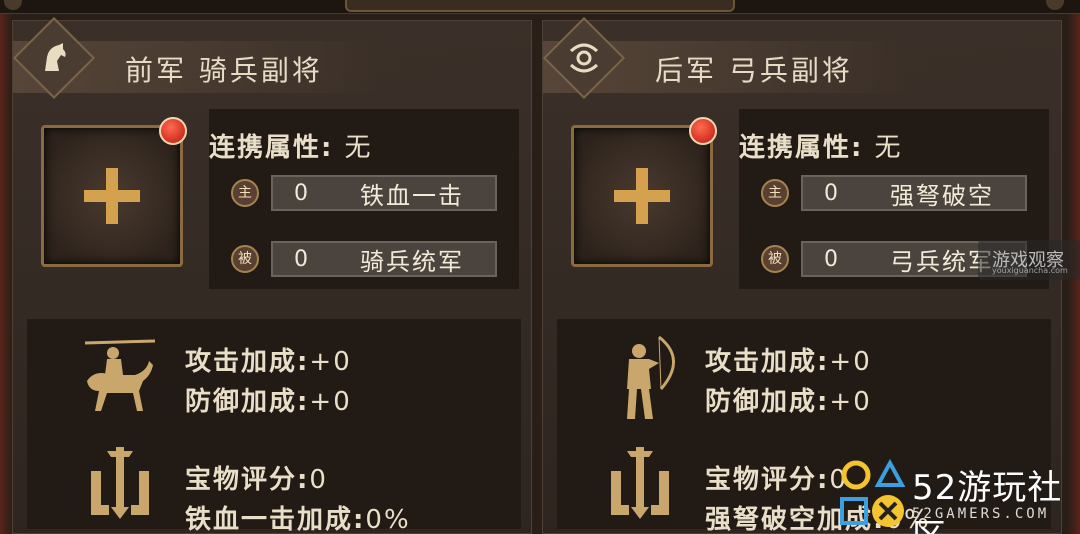  Describe the element at coordinates (1030, 270) in the screenshot. I see `watermark-small-sub: youxiguancha.com` at that location.